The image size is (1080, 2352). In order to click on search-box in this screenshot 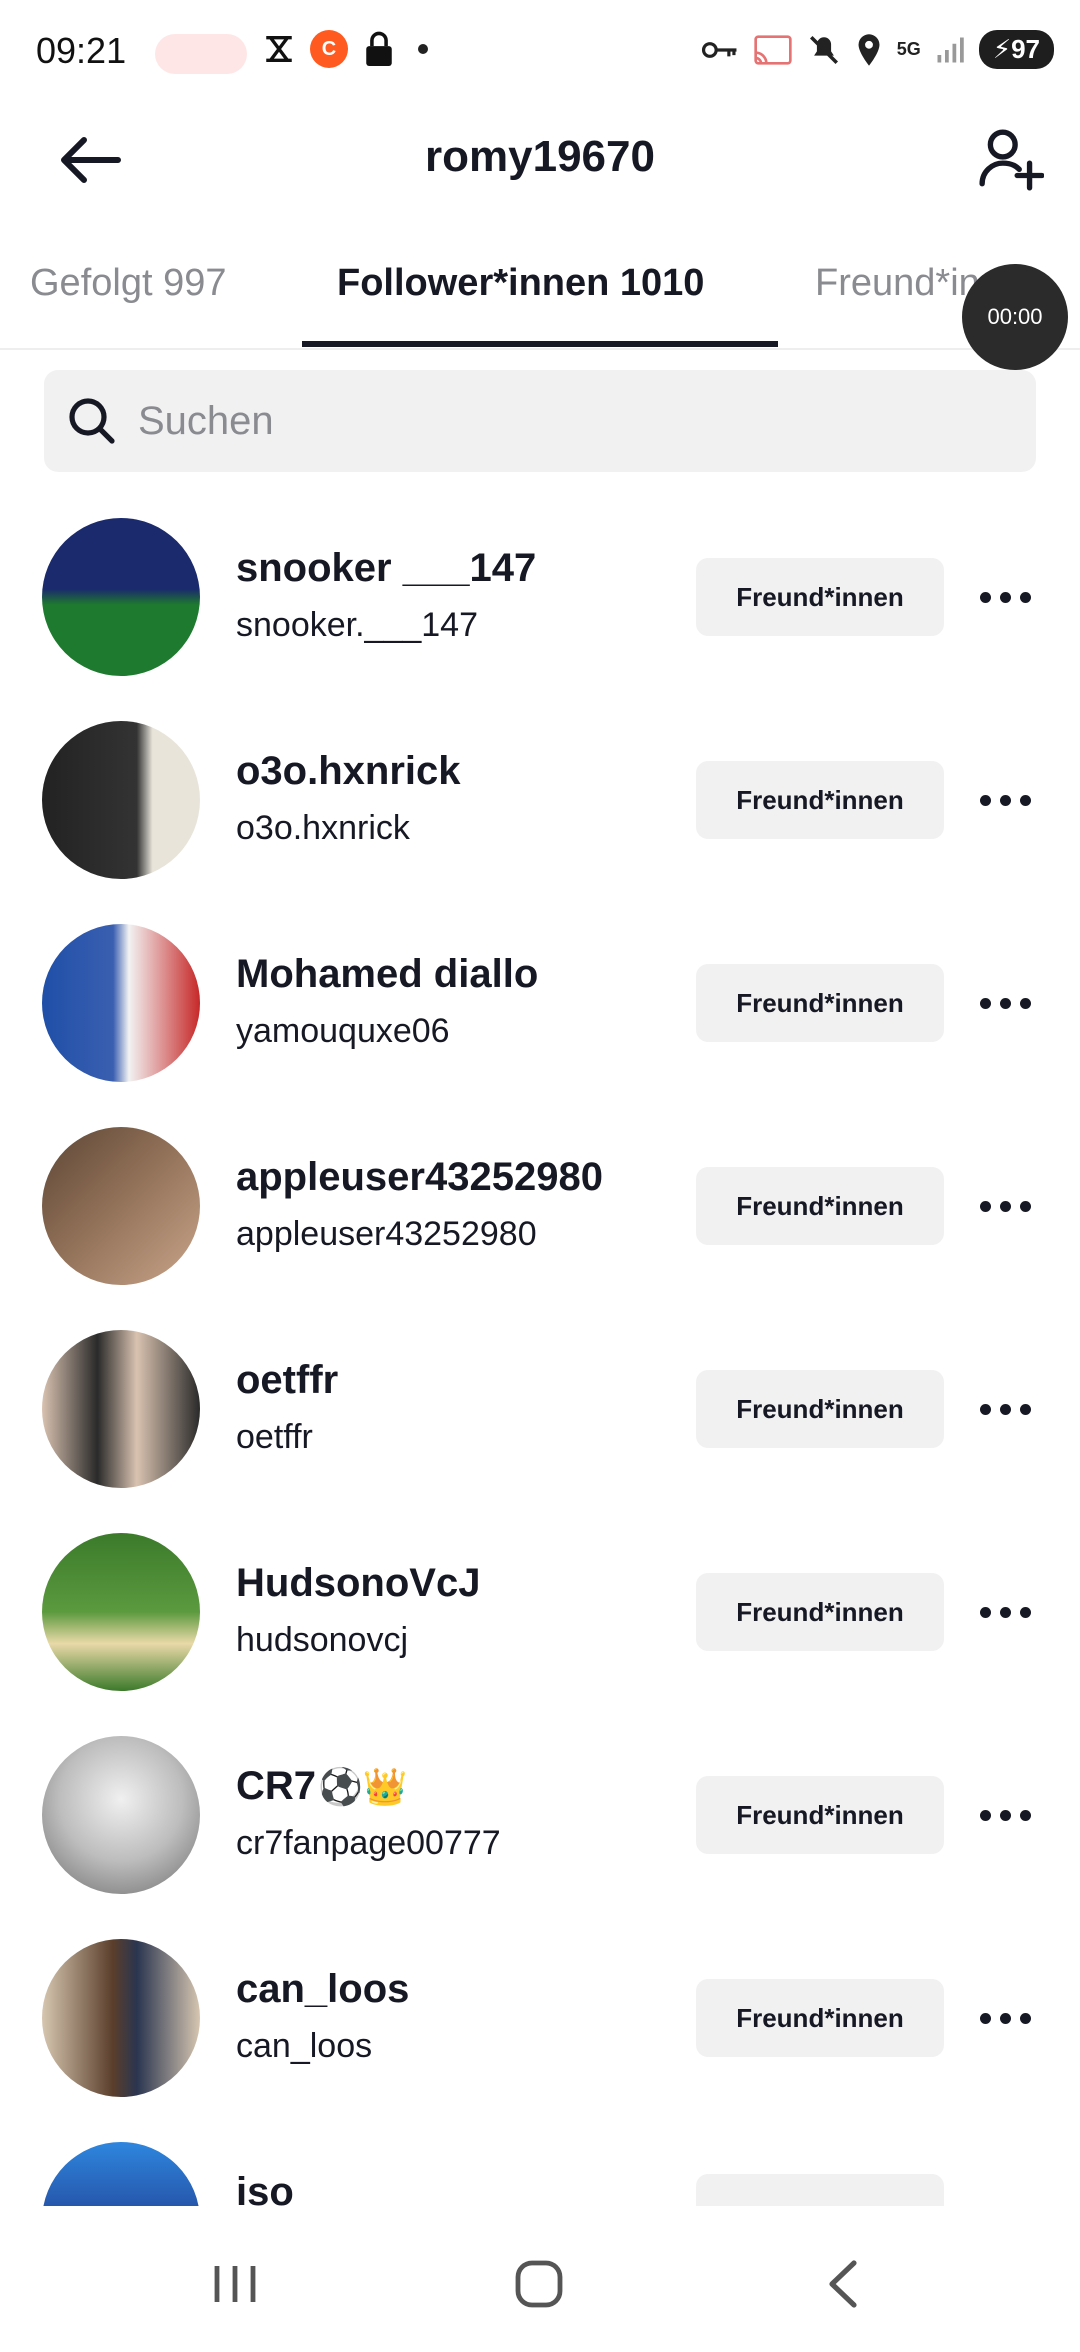, I will do `click(540, 421)`.